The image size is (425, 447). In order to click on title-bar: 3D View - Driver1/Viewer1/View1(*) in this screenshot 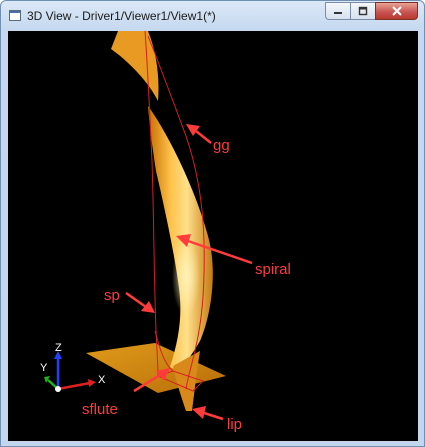, I will do `click(212, 16)`.